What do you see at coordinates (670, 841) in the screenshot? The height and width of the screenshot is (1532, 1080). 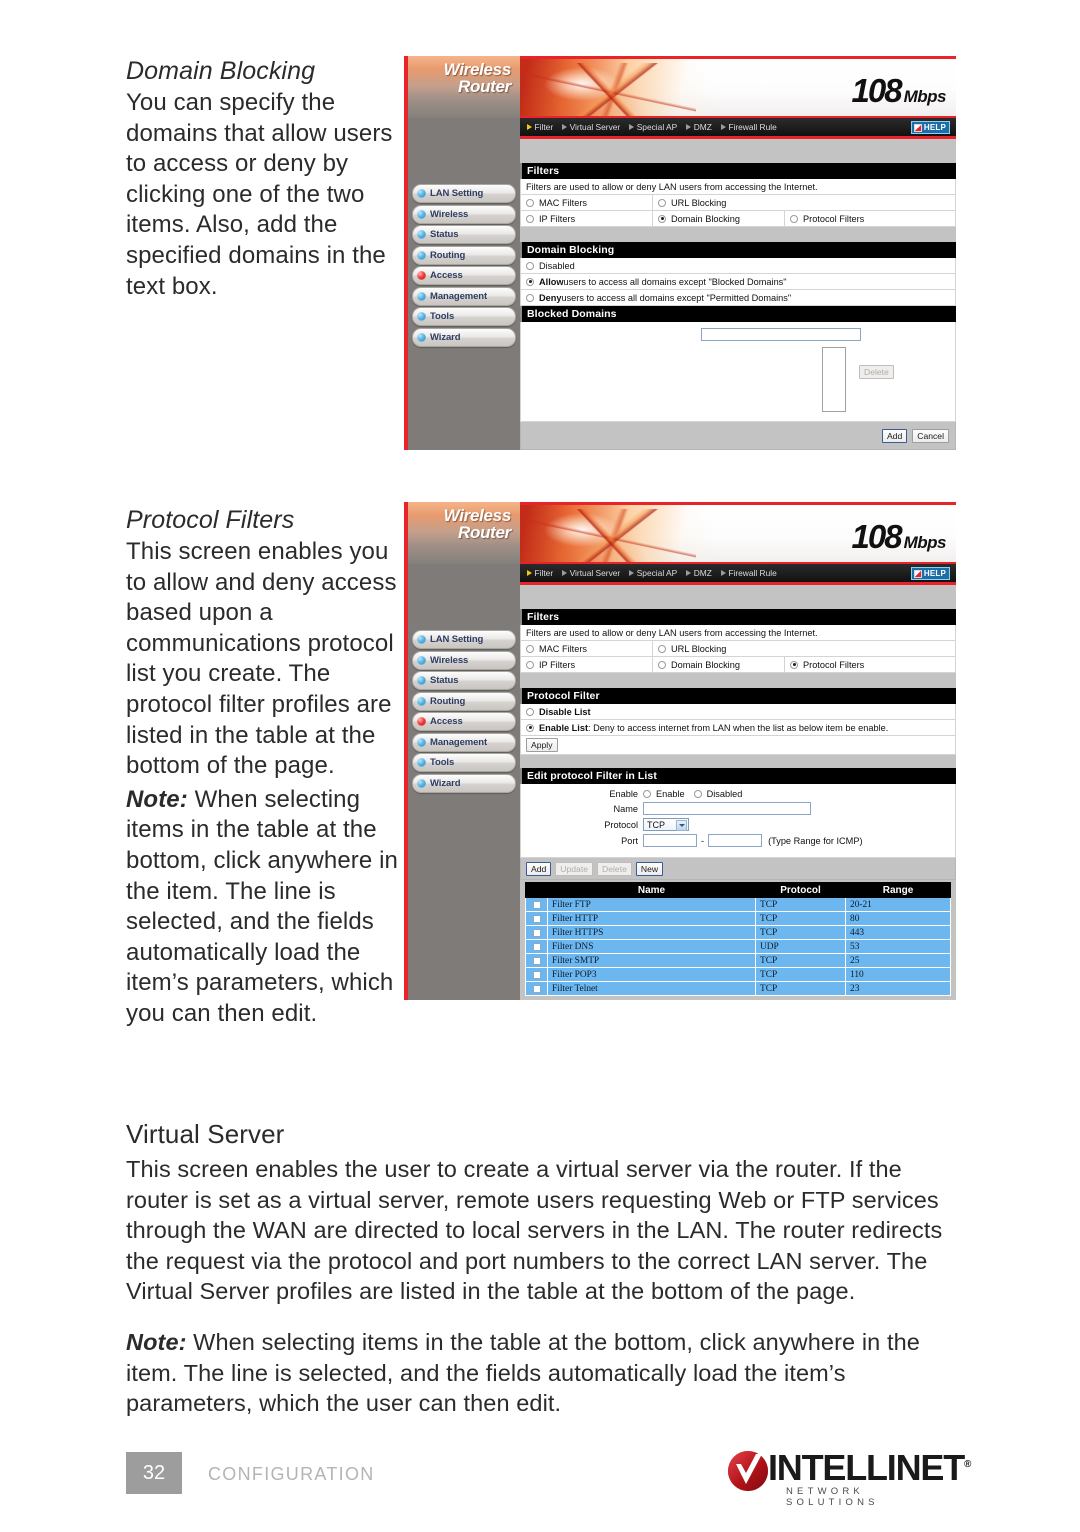 I see `port-from-input` at bounding box center [670, 841].